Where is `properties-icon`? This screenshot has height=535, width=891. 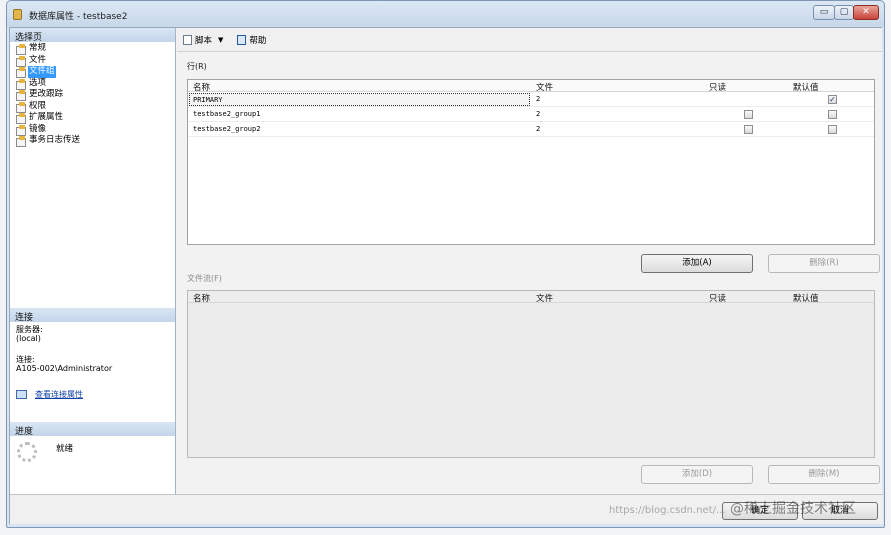
properties-icon is located at coordinates (21, 394).